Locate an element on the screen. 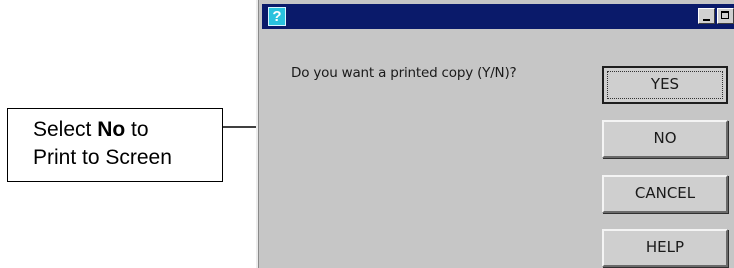 The height and width of the screenshot is (268, 734). callout-box: Select No to Print to Screen is located at coordinates (115, 145).